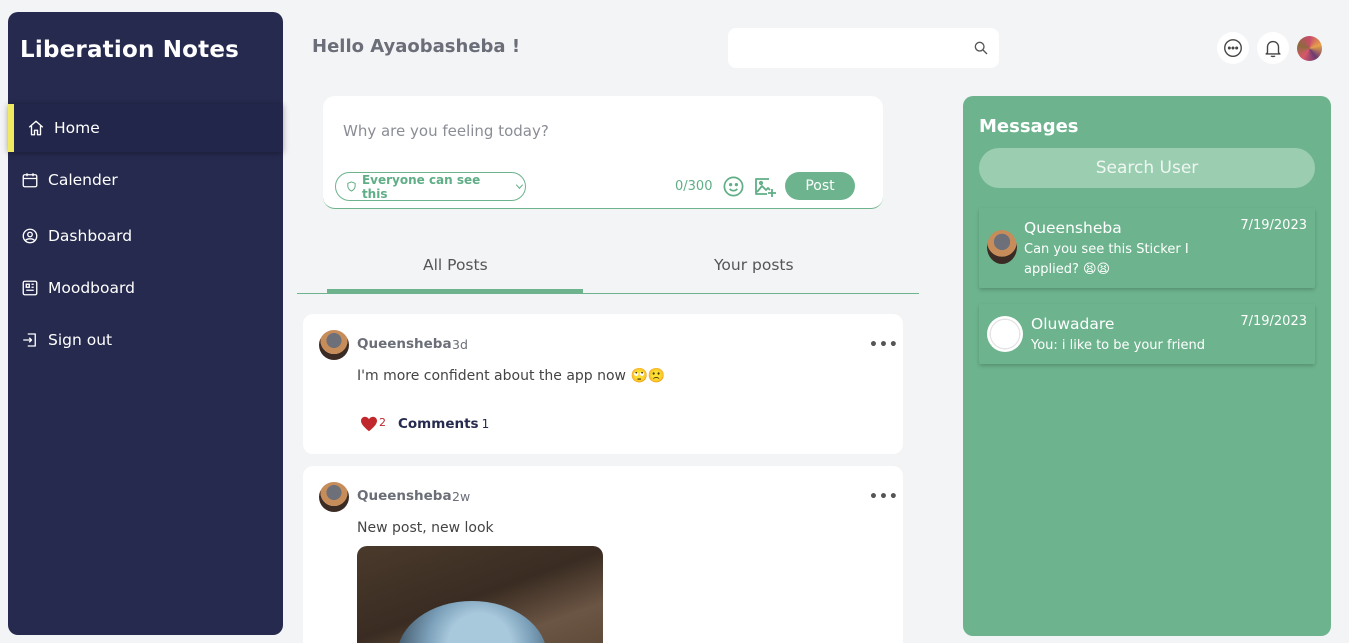  I want to click on post-card: Queensheba 2w ••• New post, new look, so click(603, 554).